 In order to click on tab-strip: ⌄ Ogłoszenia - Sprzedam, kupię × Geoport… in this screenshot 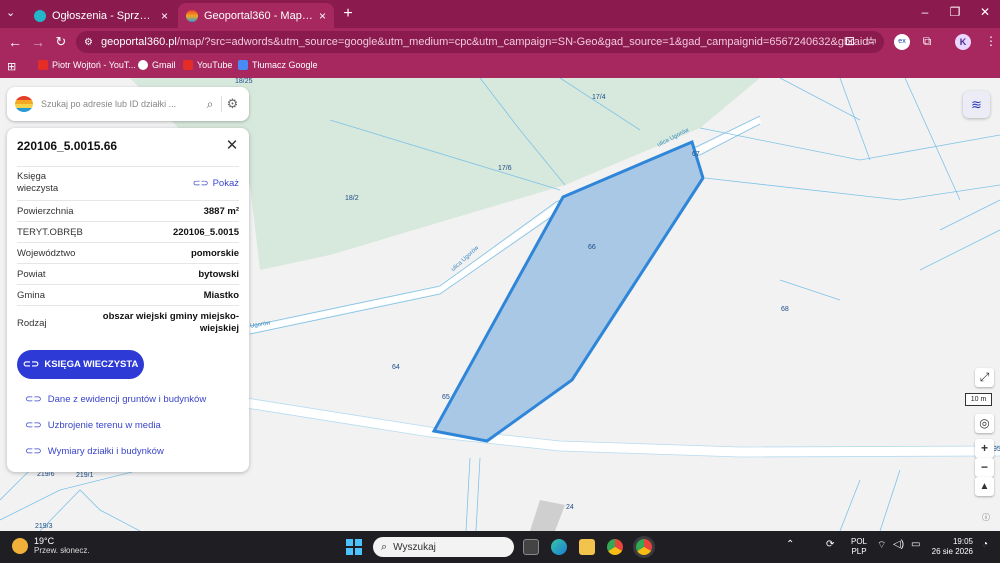, I will do `click(500, 14)`.